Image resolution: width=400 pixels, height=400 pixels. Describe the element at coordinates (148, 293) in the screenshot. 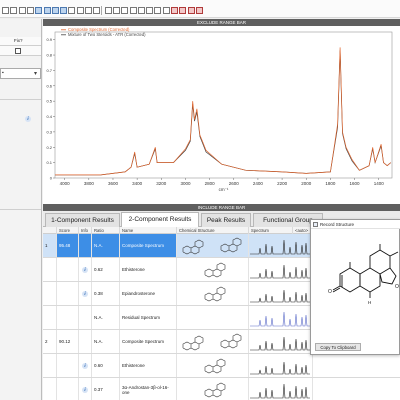

I see `name-cell: Epiandrosterone` at that location.